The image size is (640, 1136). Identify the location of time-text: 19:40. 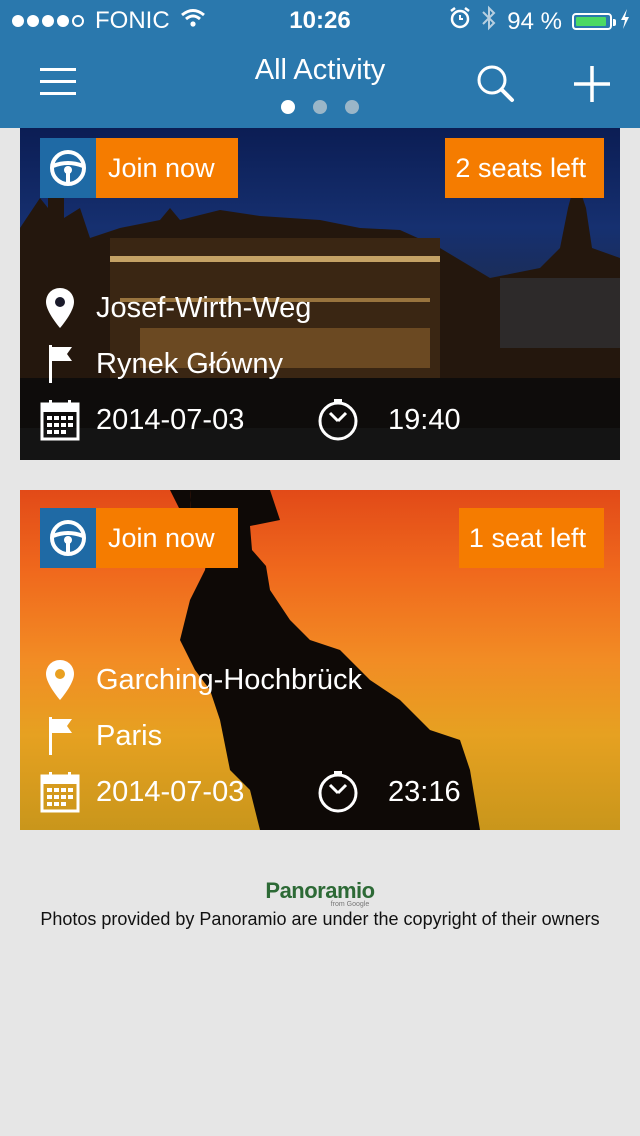
(424, 419).